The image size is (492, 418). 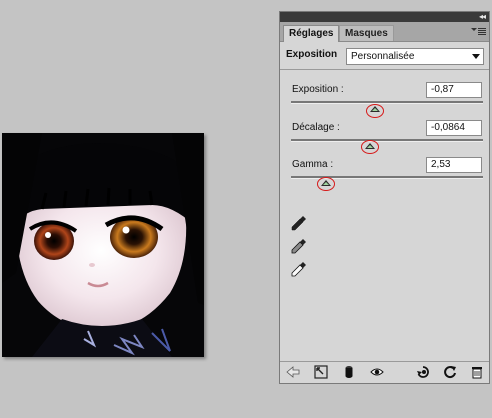 I want to click on exposition-value-field: -0,87, so click(x=454, y=90).